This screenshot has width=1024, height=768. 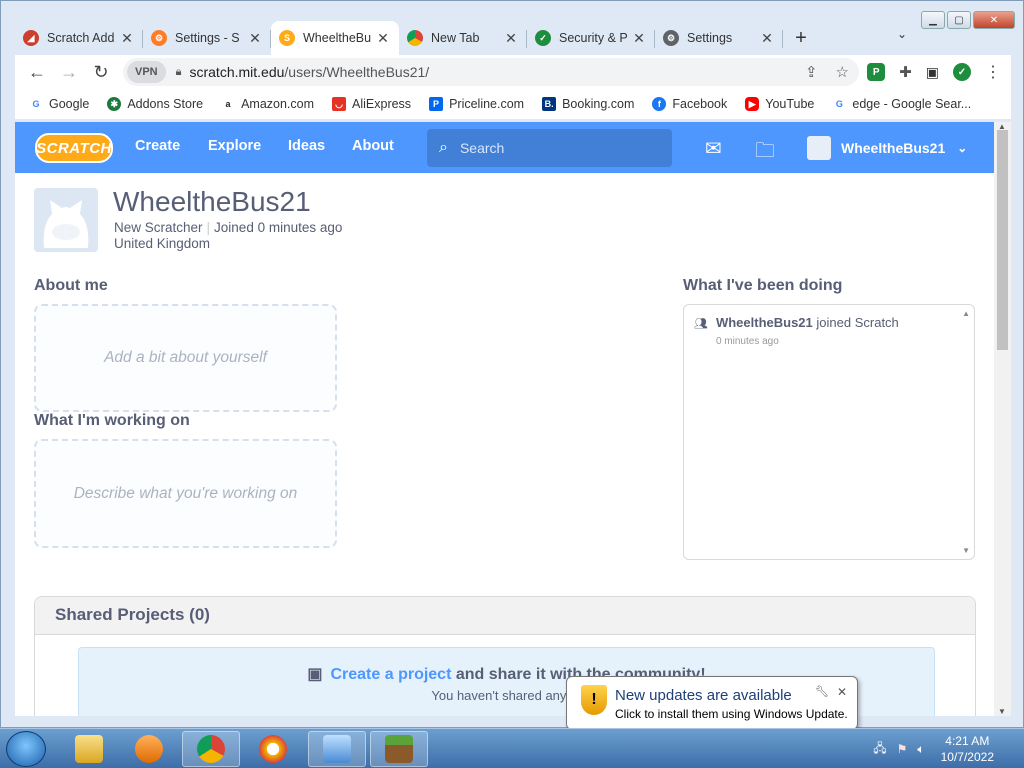 I want to click on scratch-search-input: ⌕ Search, so click(x=549, y=148).